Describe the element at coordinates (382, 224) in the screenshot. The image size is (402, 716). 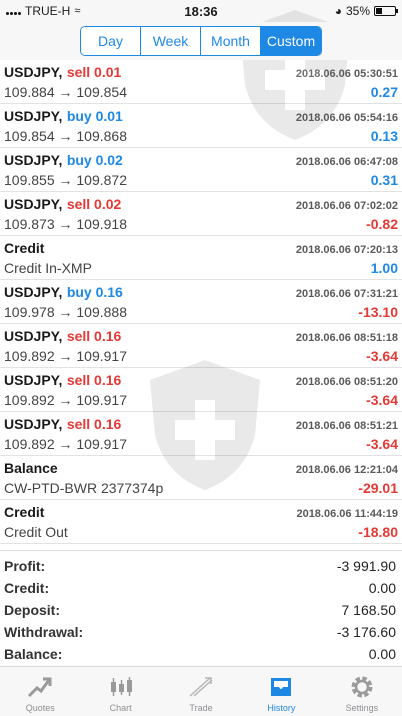
I see `deal-profit: -0.82` at that location.